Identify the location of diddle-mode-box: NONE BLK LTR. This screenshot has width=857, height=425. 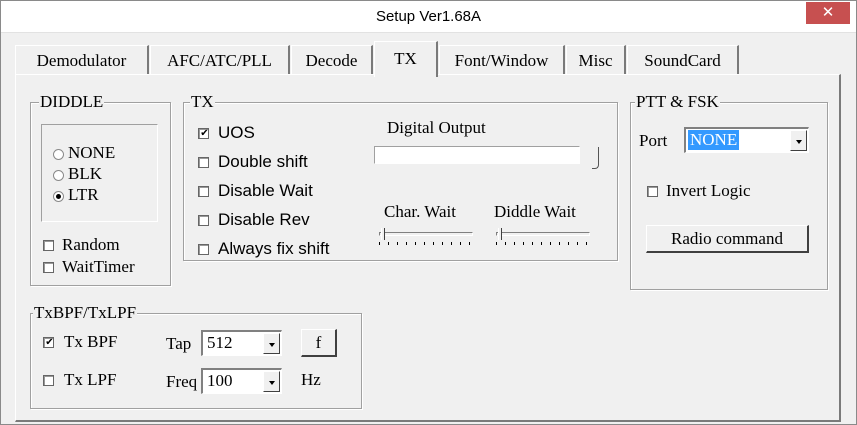
(99, 173).